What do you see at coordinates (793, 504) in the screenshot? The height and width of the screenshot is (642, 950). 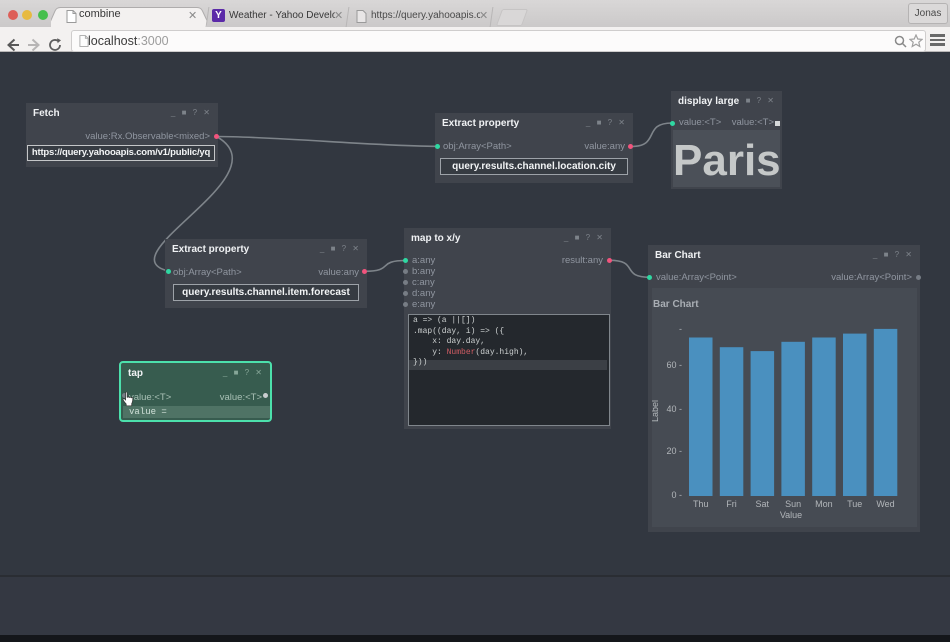 I see `svg-text: Sun` at bounding box center [793, 504].